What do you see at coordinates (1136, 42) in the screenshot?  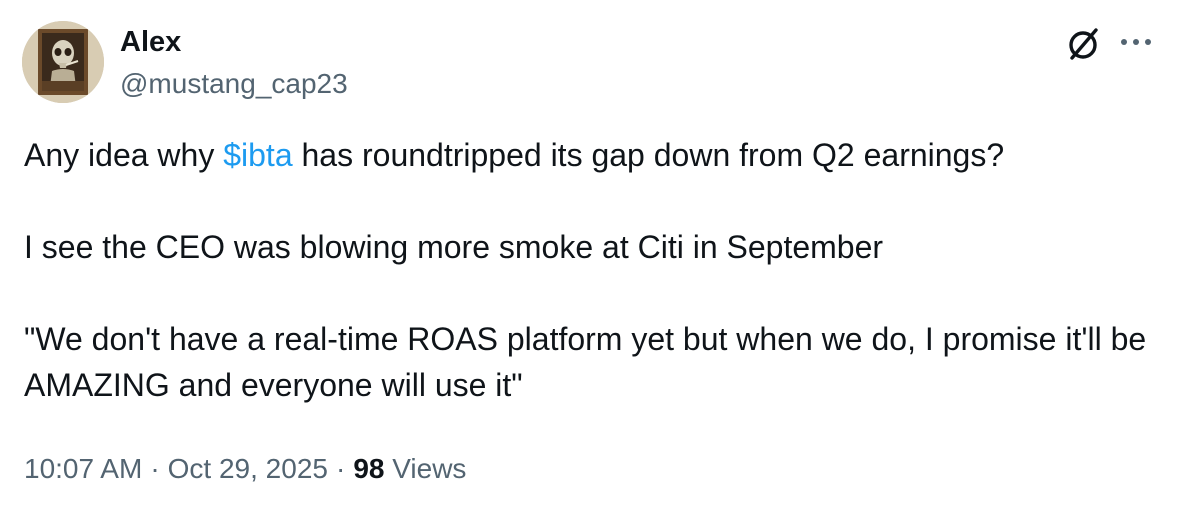 I see `more-dots-icon` at bounding box center [1136, 42].